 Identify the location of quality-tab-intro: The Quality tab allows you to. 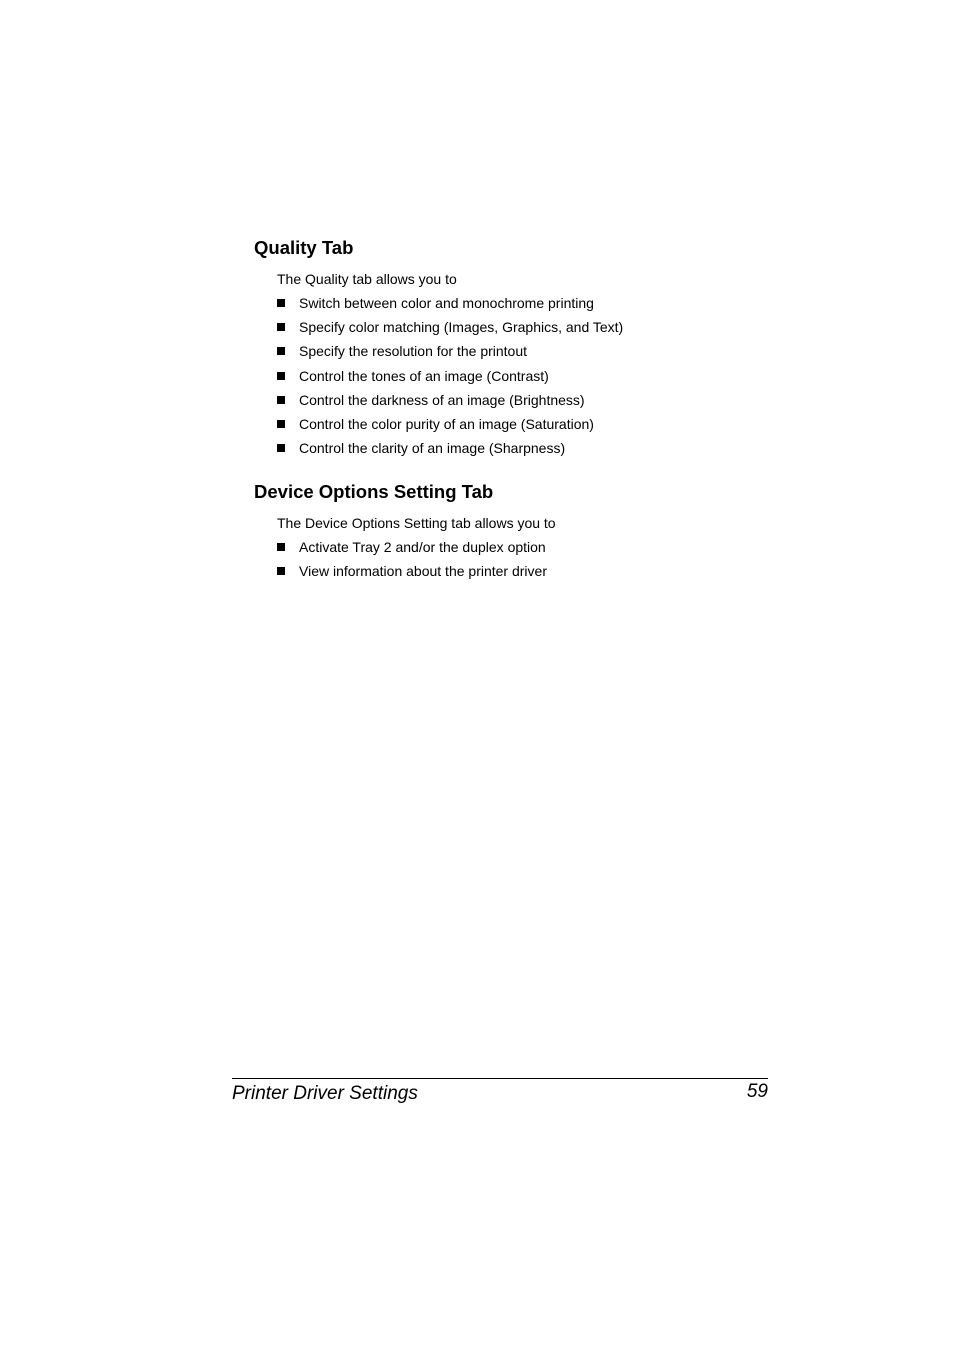
(367, 279).